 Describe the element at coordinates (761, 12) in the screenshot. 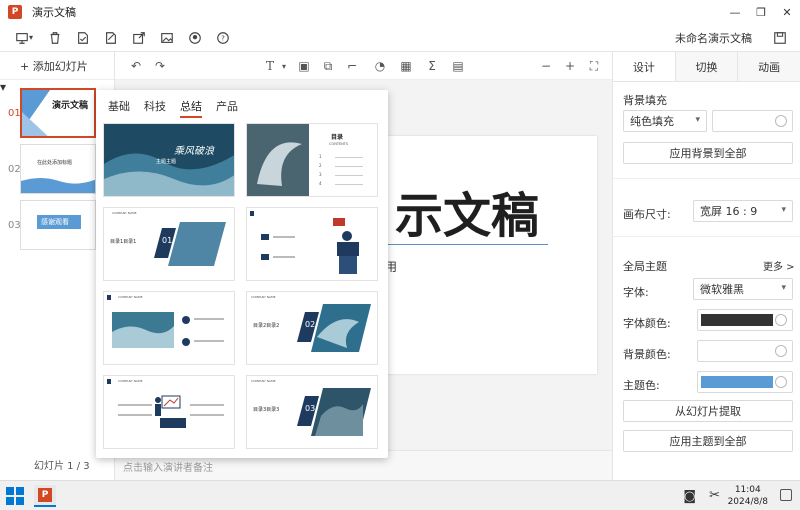

I see `restore-icon: ❐` at that location.